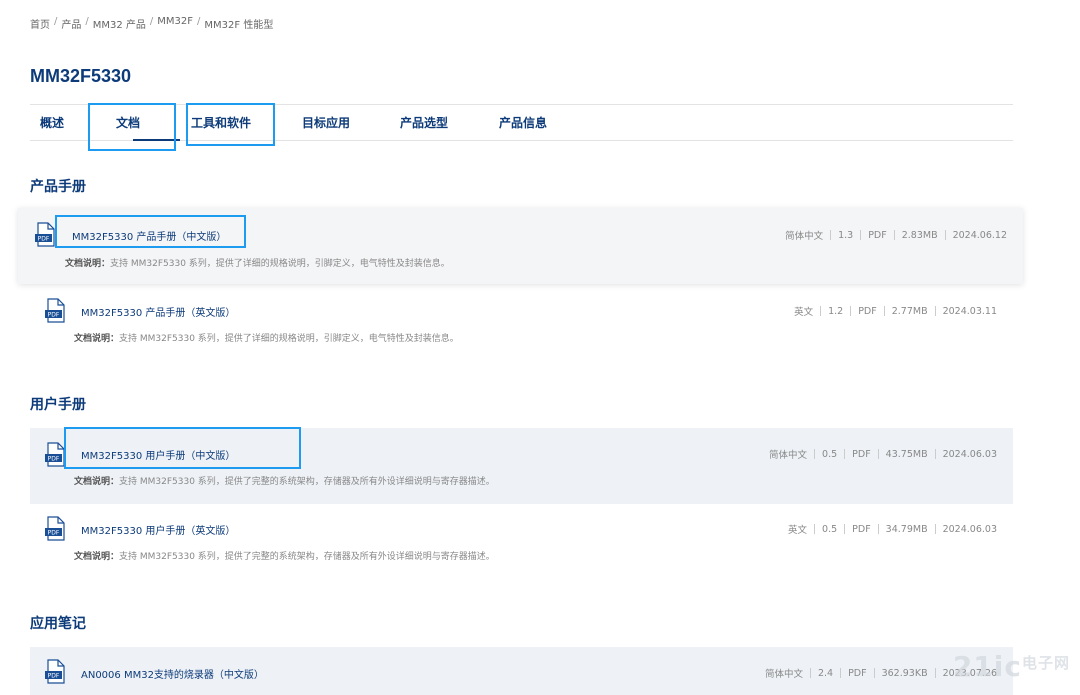 The height and width of the screenshot is (695, 1080). What do you see at coordinates (979, 235) in the screenshot?
I see `doc-date: 2024.06.12` at bounding box center [979, 235].